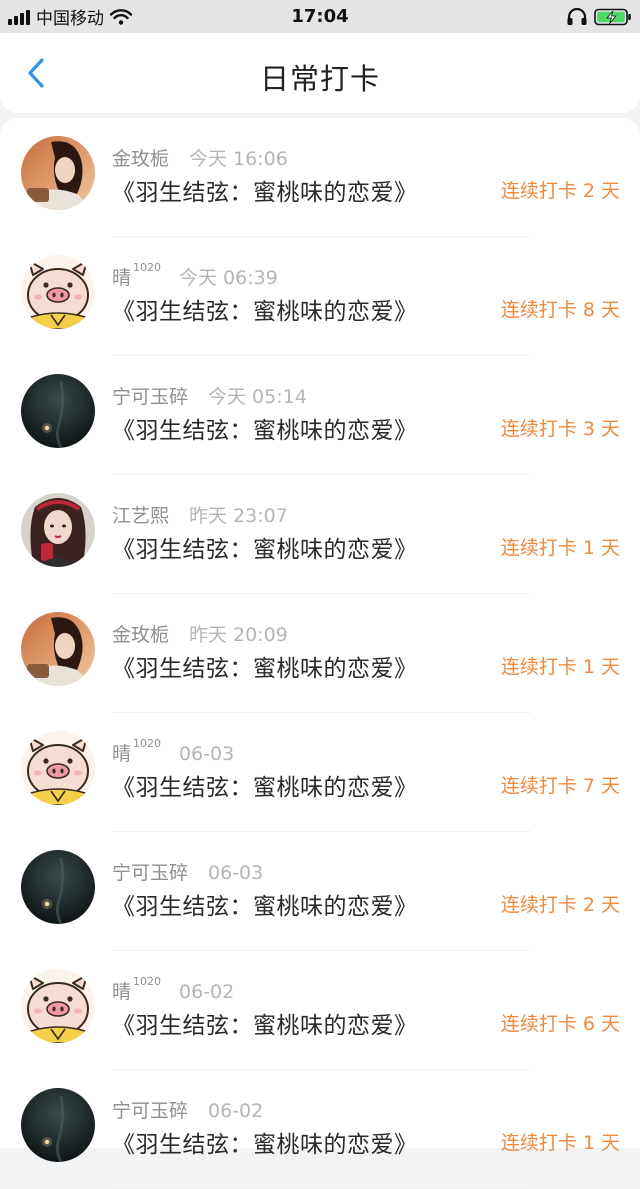 This screenshot has height=1189, width=640. I want to click on streak-label: 连续打卡 7 天, so click(560, 786).